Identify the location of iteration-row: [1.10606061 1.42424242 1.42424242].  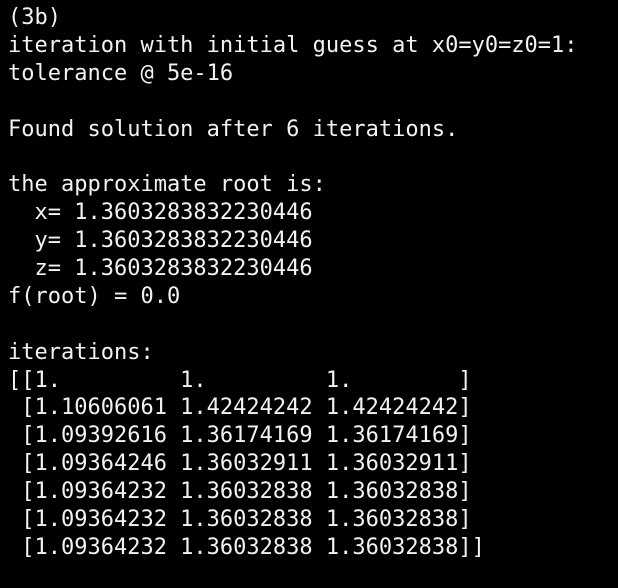
(240, 408).